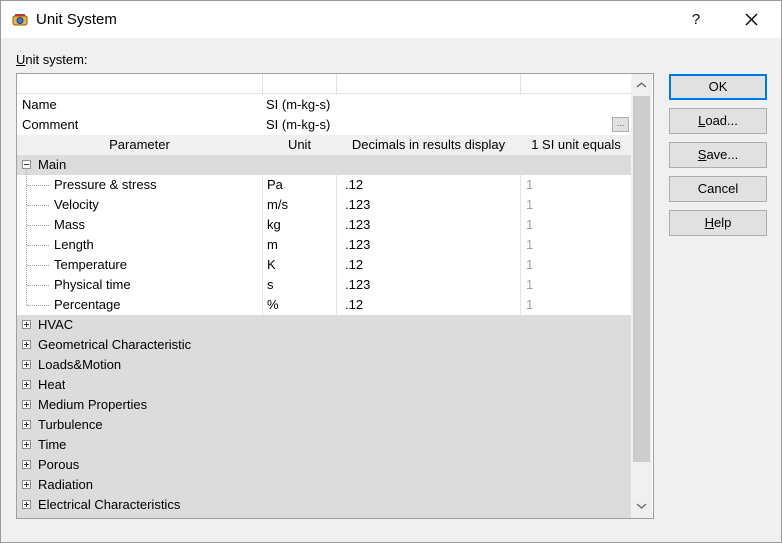 This screenshot has height=543, width=782. I want to click on scroll-down-icon, so click(641, 505).